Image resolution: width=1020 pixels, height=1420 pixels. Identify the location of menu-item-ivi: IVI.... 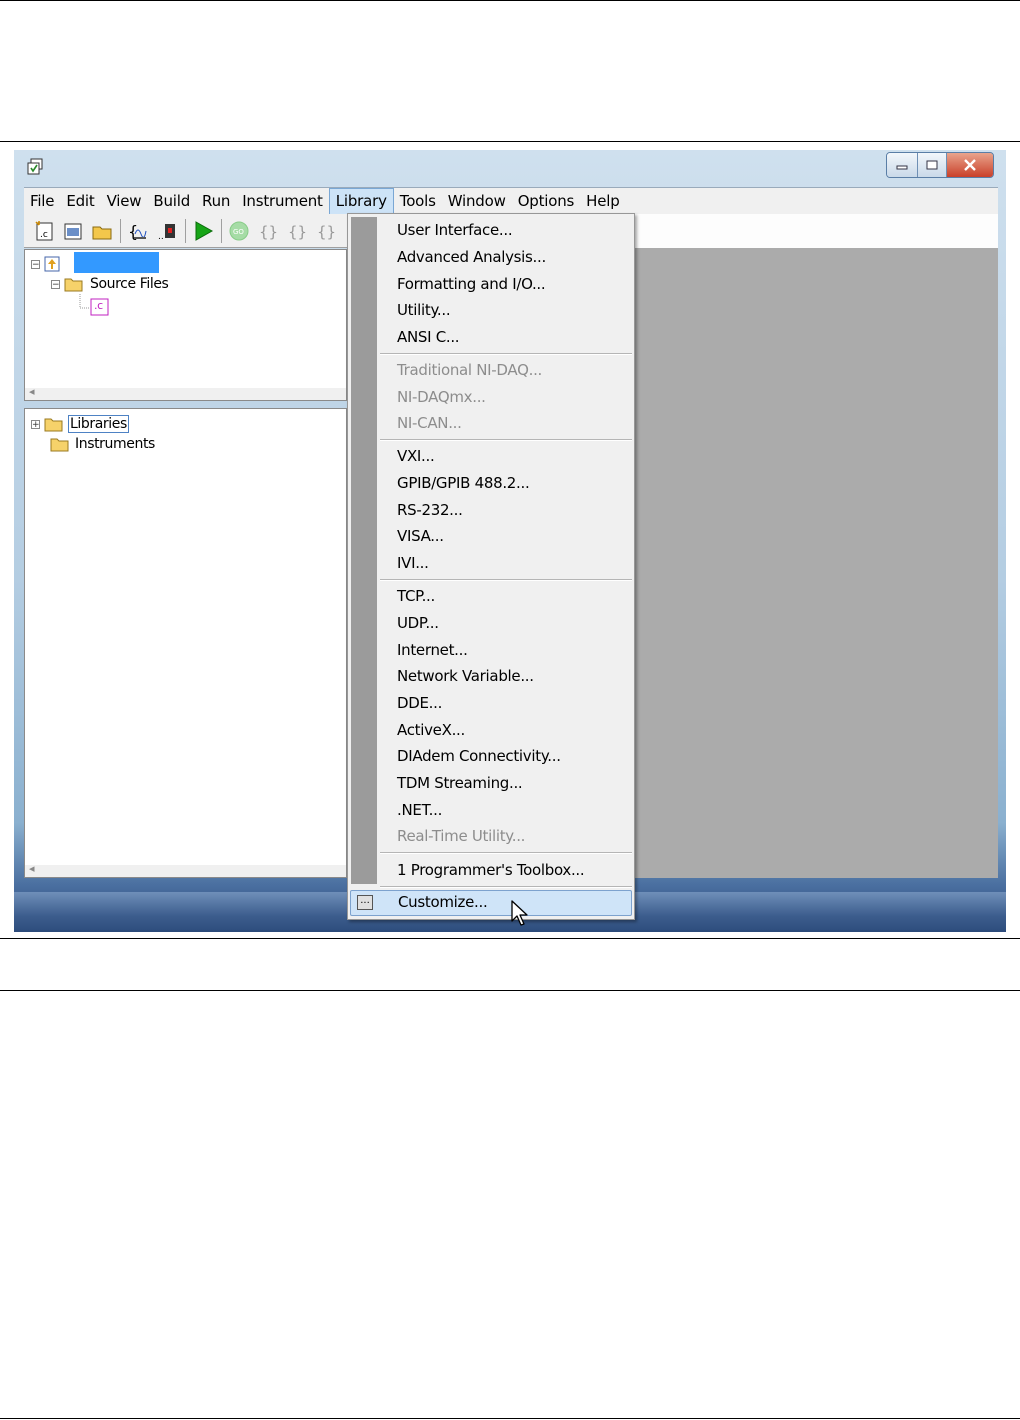
(413, 563).